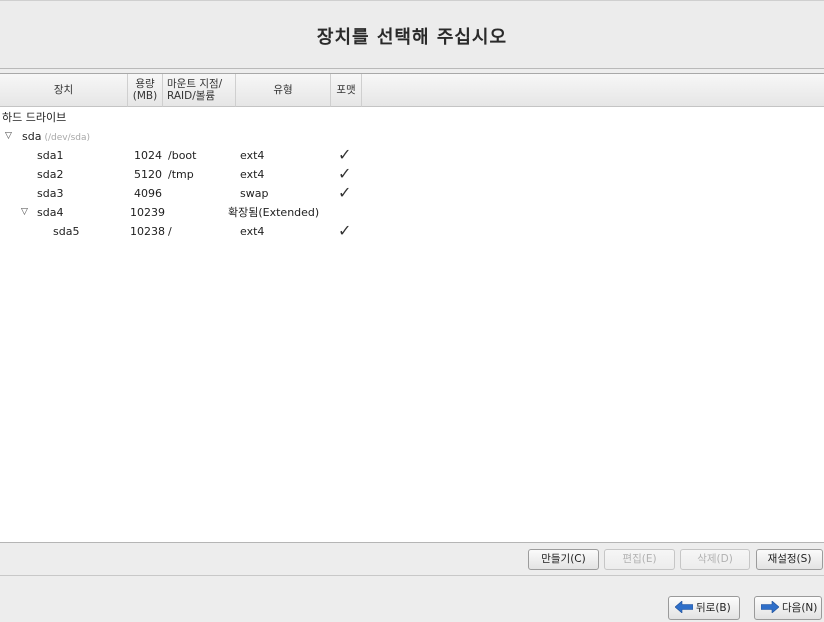  I want to click on column-header-format-label: 포맷, so click(346, 90).